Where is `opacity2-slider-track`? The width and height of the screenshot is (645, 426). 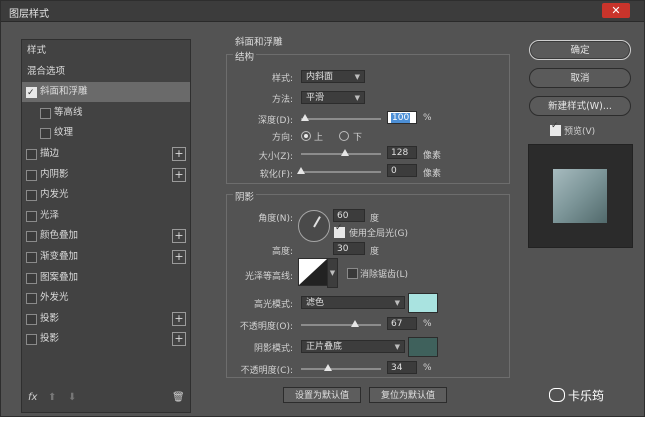
opacity2-slider-track is located at coordinates (341, 369).